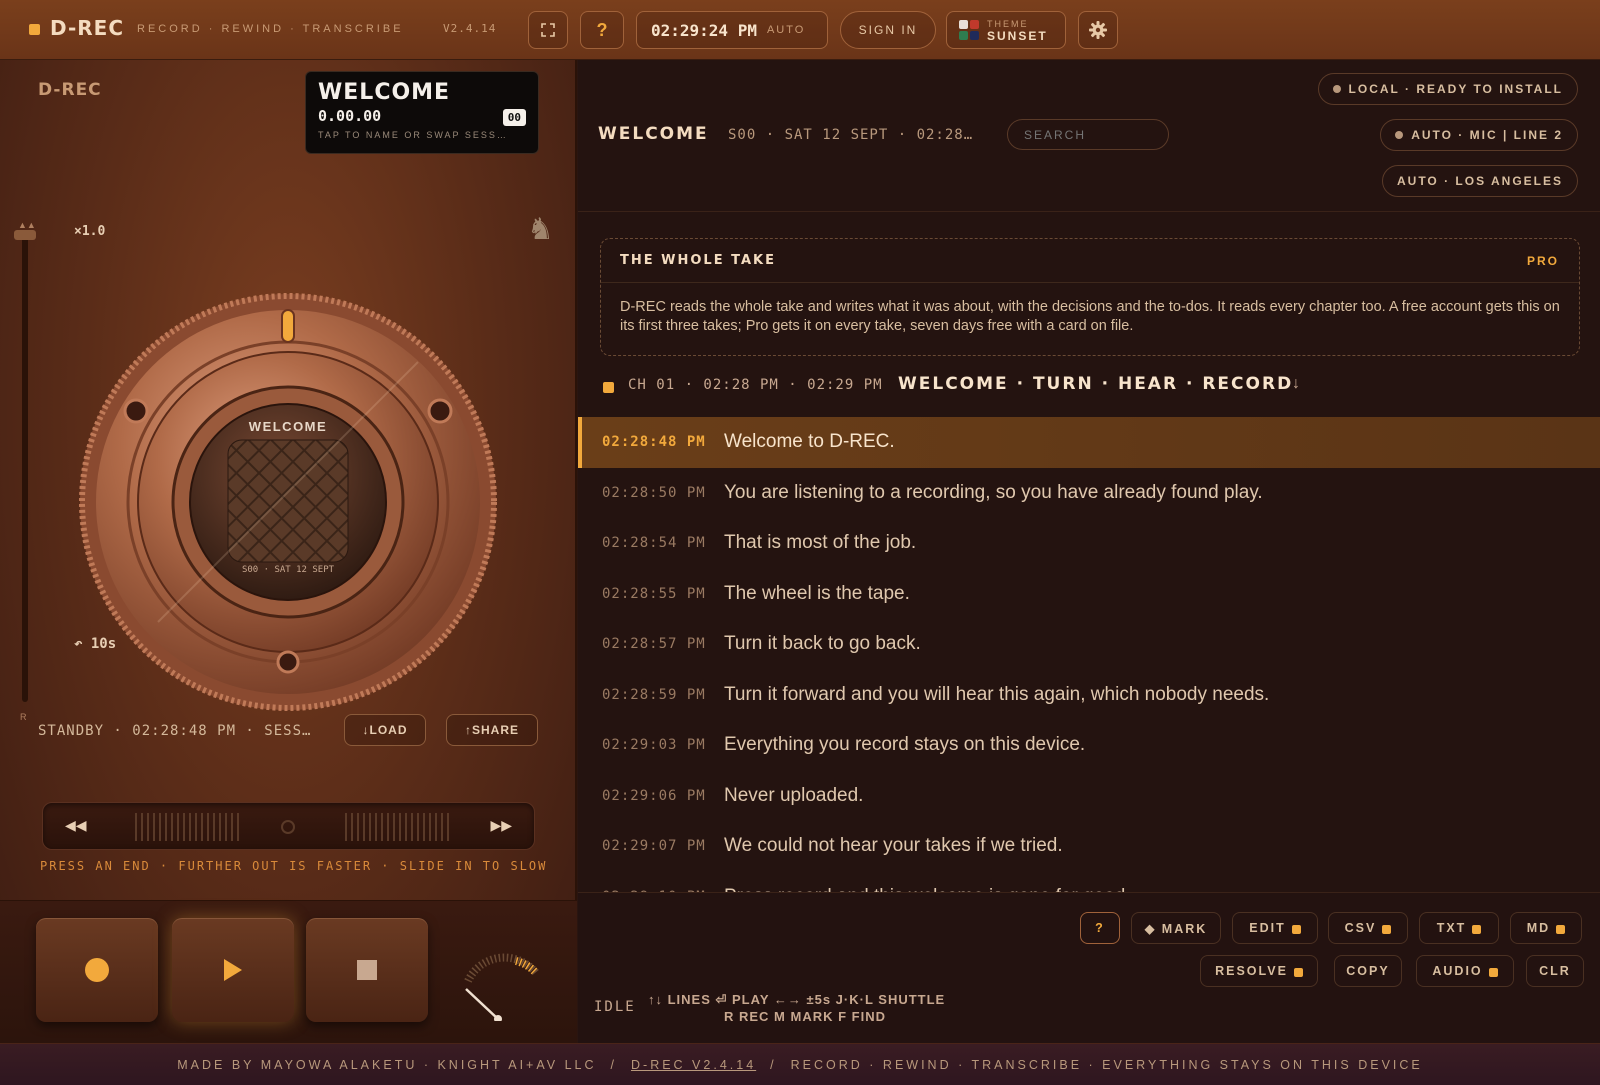 Image resolution: width=1600 pixels, height=1085 pixels. What do you see at coordinates (654, 442) in the screenshot?
I see `line-timestamp: 02:28:48 PM` at bounding box center [654, 442].